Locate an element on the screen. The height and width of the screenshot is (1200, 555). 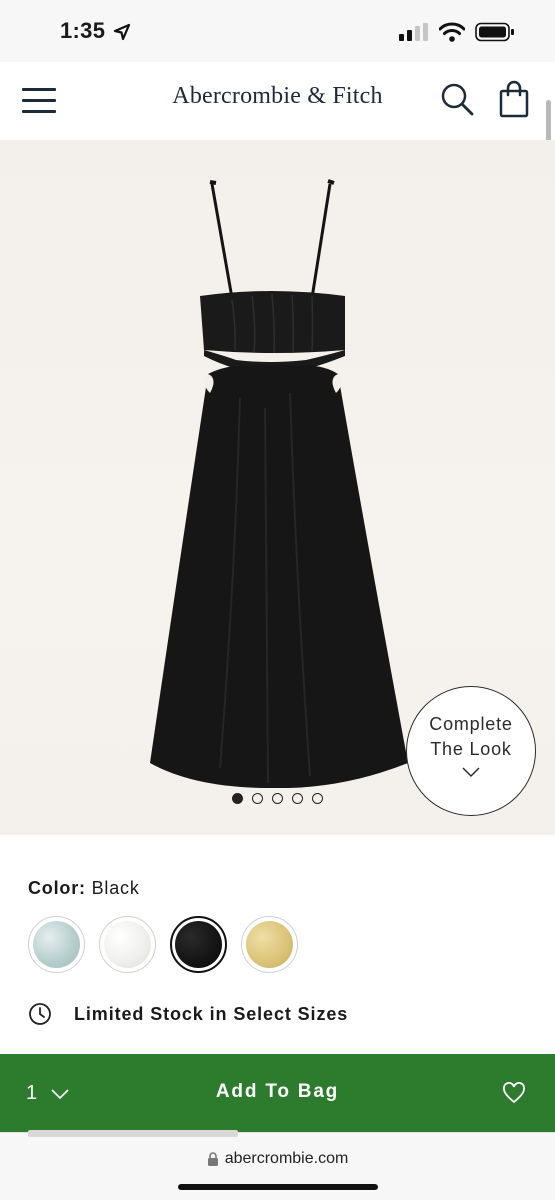
lock-icon is located at coordinates (212, 1159).